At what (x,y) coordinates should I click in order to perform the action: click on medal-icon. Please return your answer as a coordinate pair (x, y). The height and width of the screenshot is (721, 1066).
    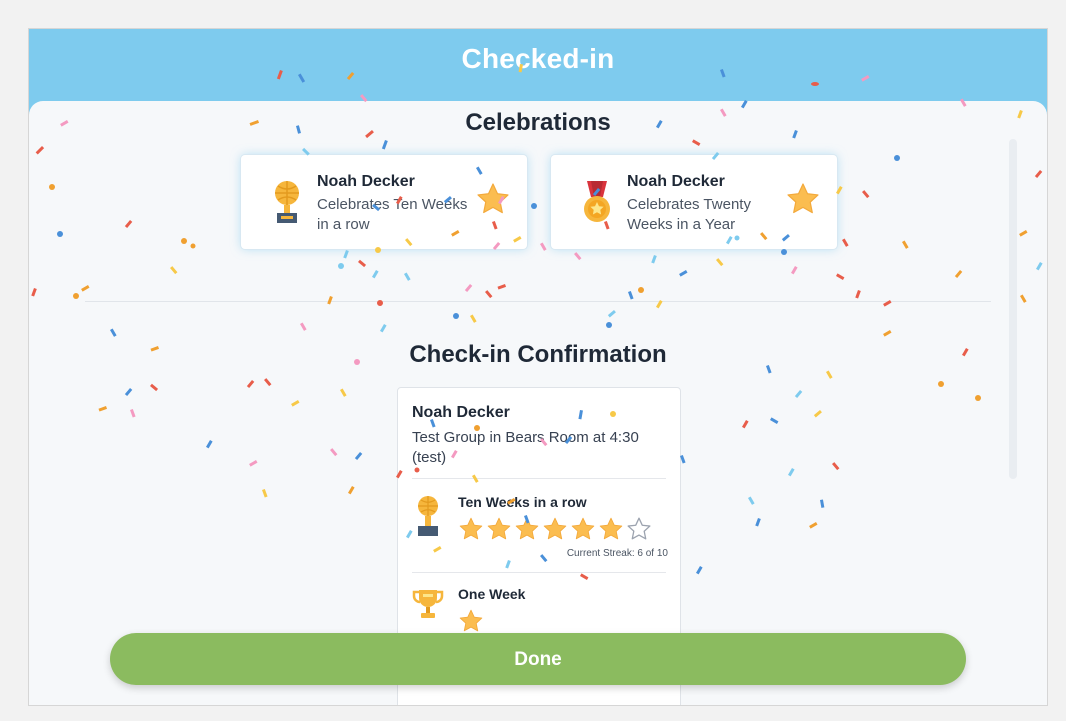
    Looking at the image, I should click on (597, 201).